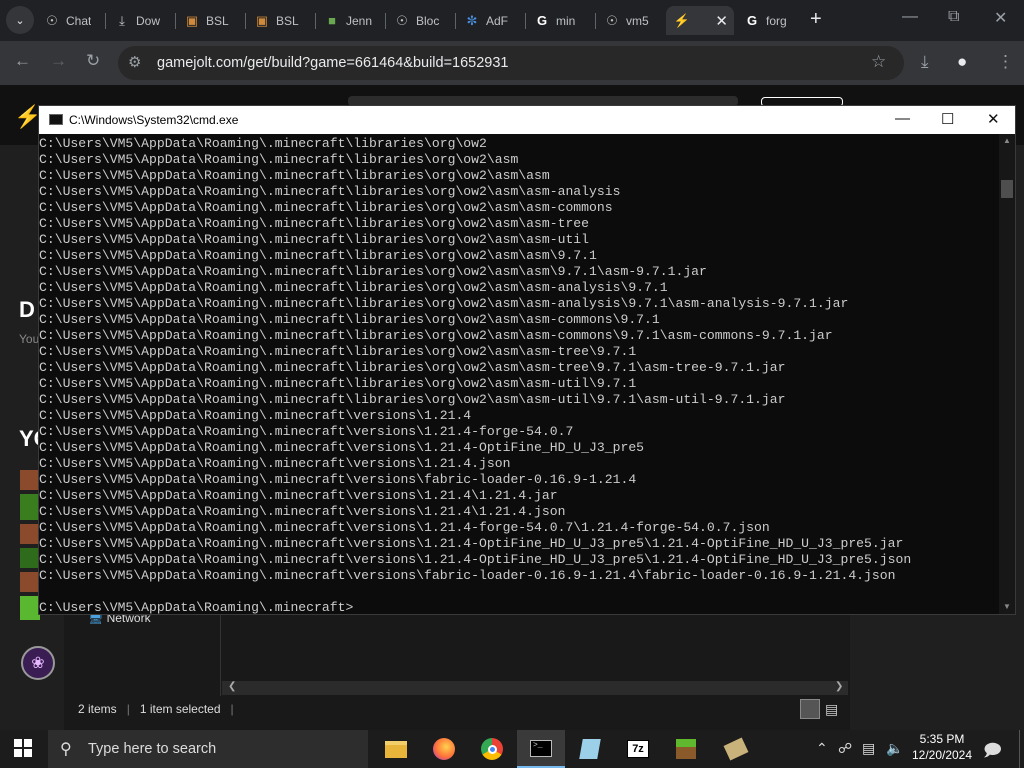  Describe the element at coordinates (962, 62) in the screenshot. I see `profile-icon: ●` at that location.